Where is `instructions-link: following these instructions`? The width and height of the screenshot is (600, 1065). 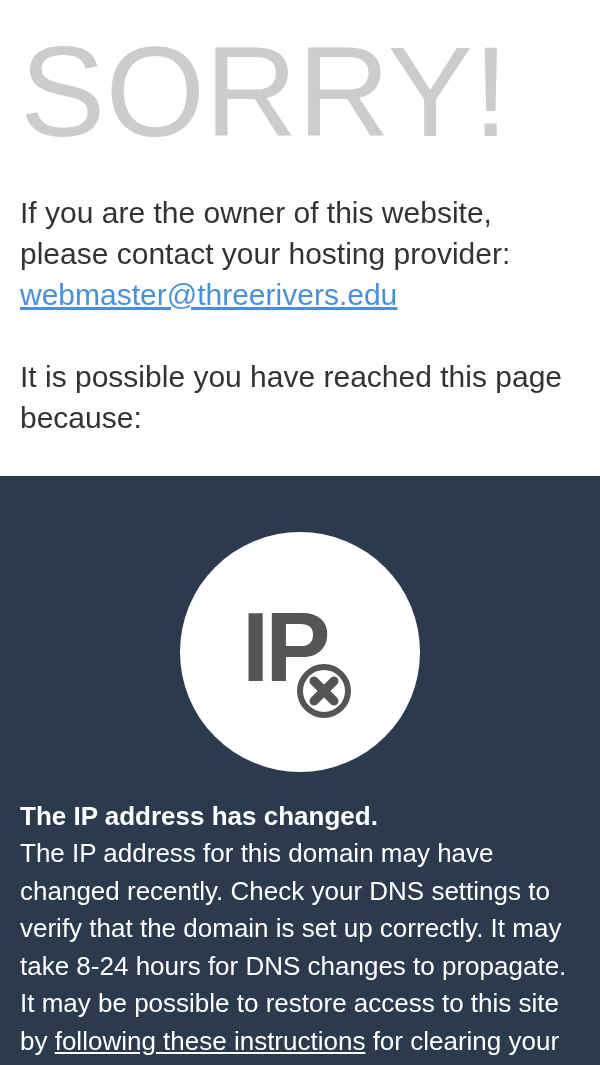 instructions-link: following these instructions is located at coordinates (210, 1040).